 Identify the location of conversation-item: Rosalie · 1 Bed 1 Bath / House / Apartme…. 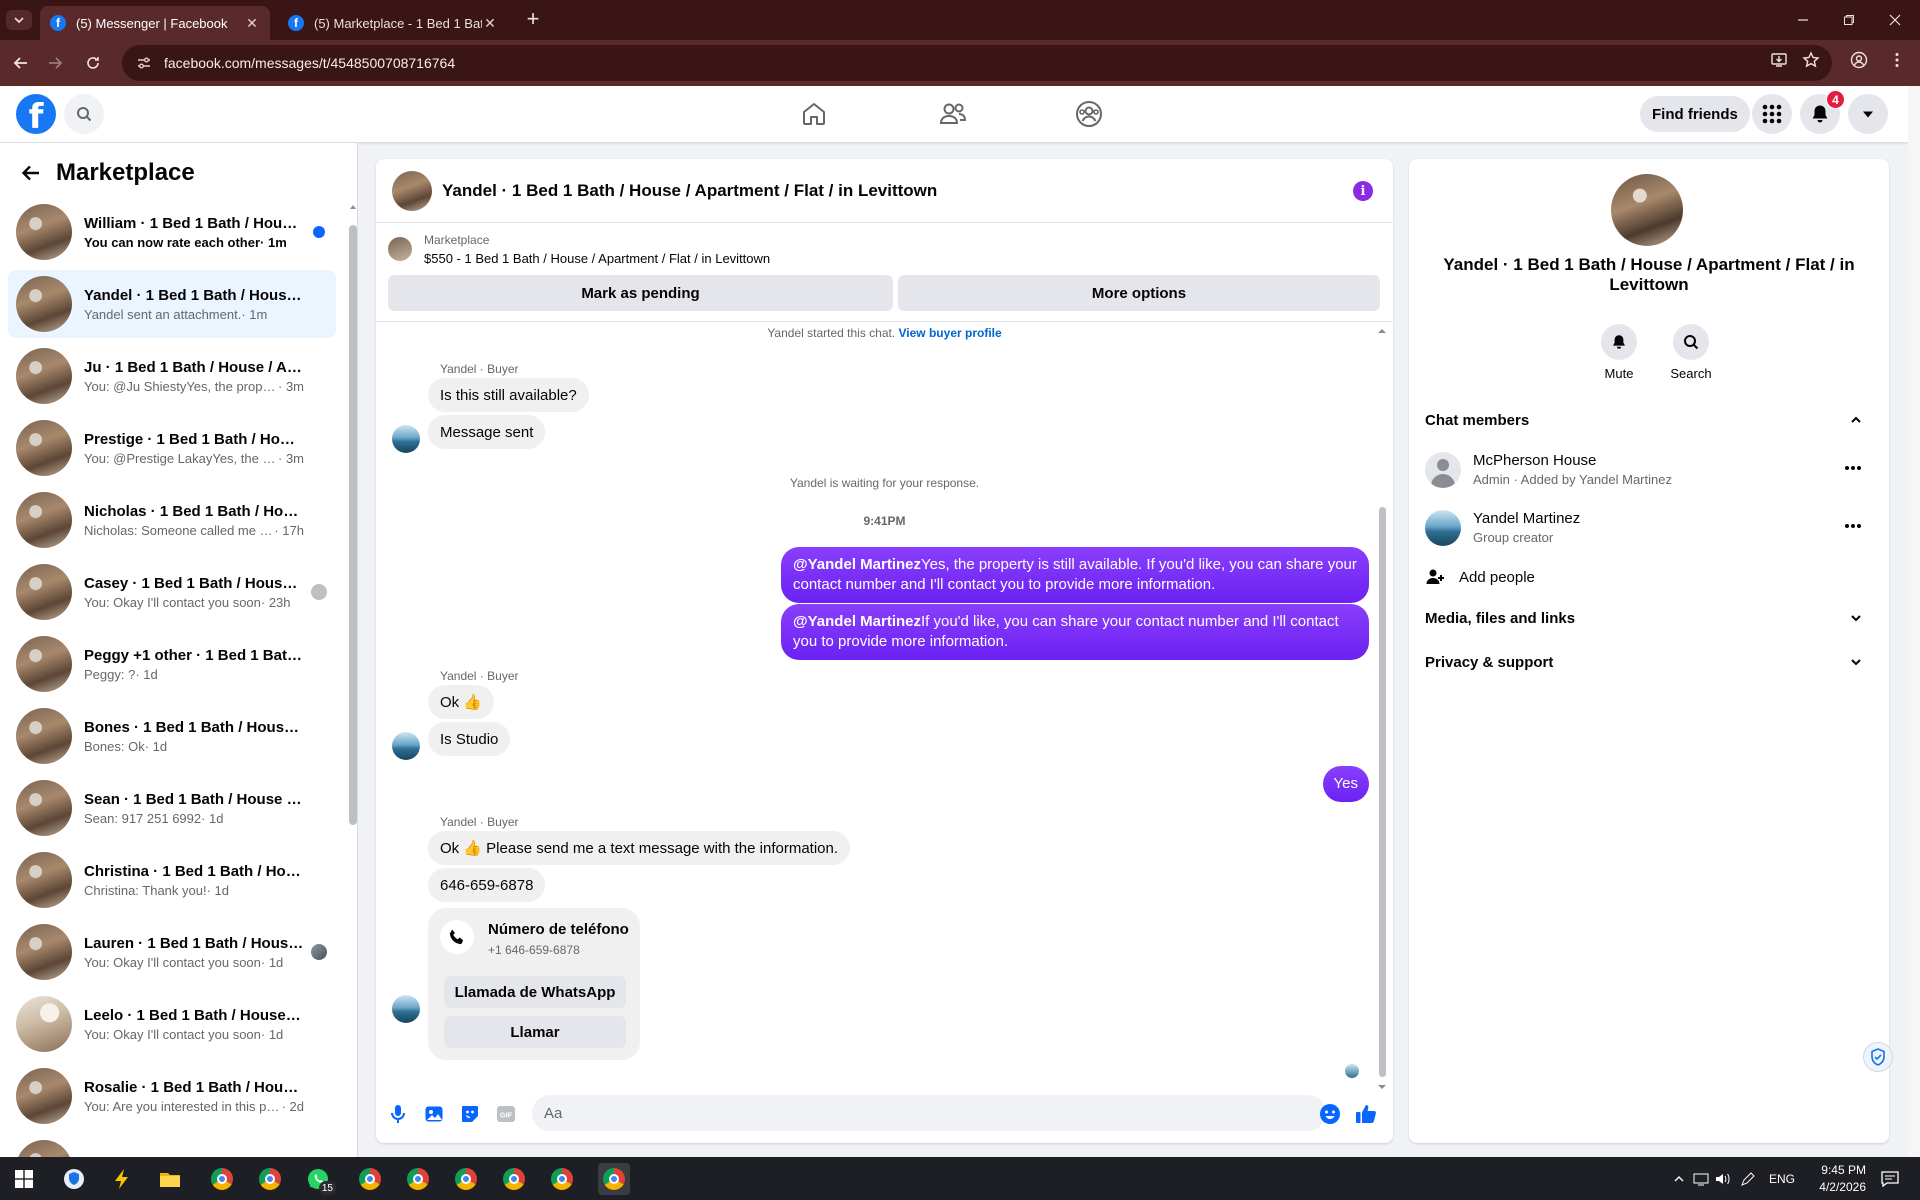
(172, 1096).